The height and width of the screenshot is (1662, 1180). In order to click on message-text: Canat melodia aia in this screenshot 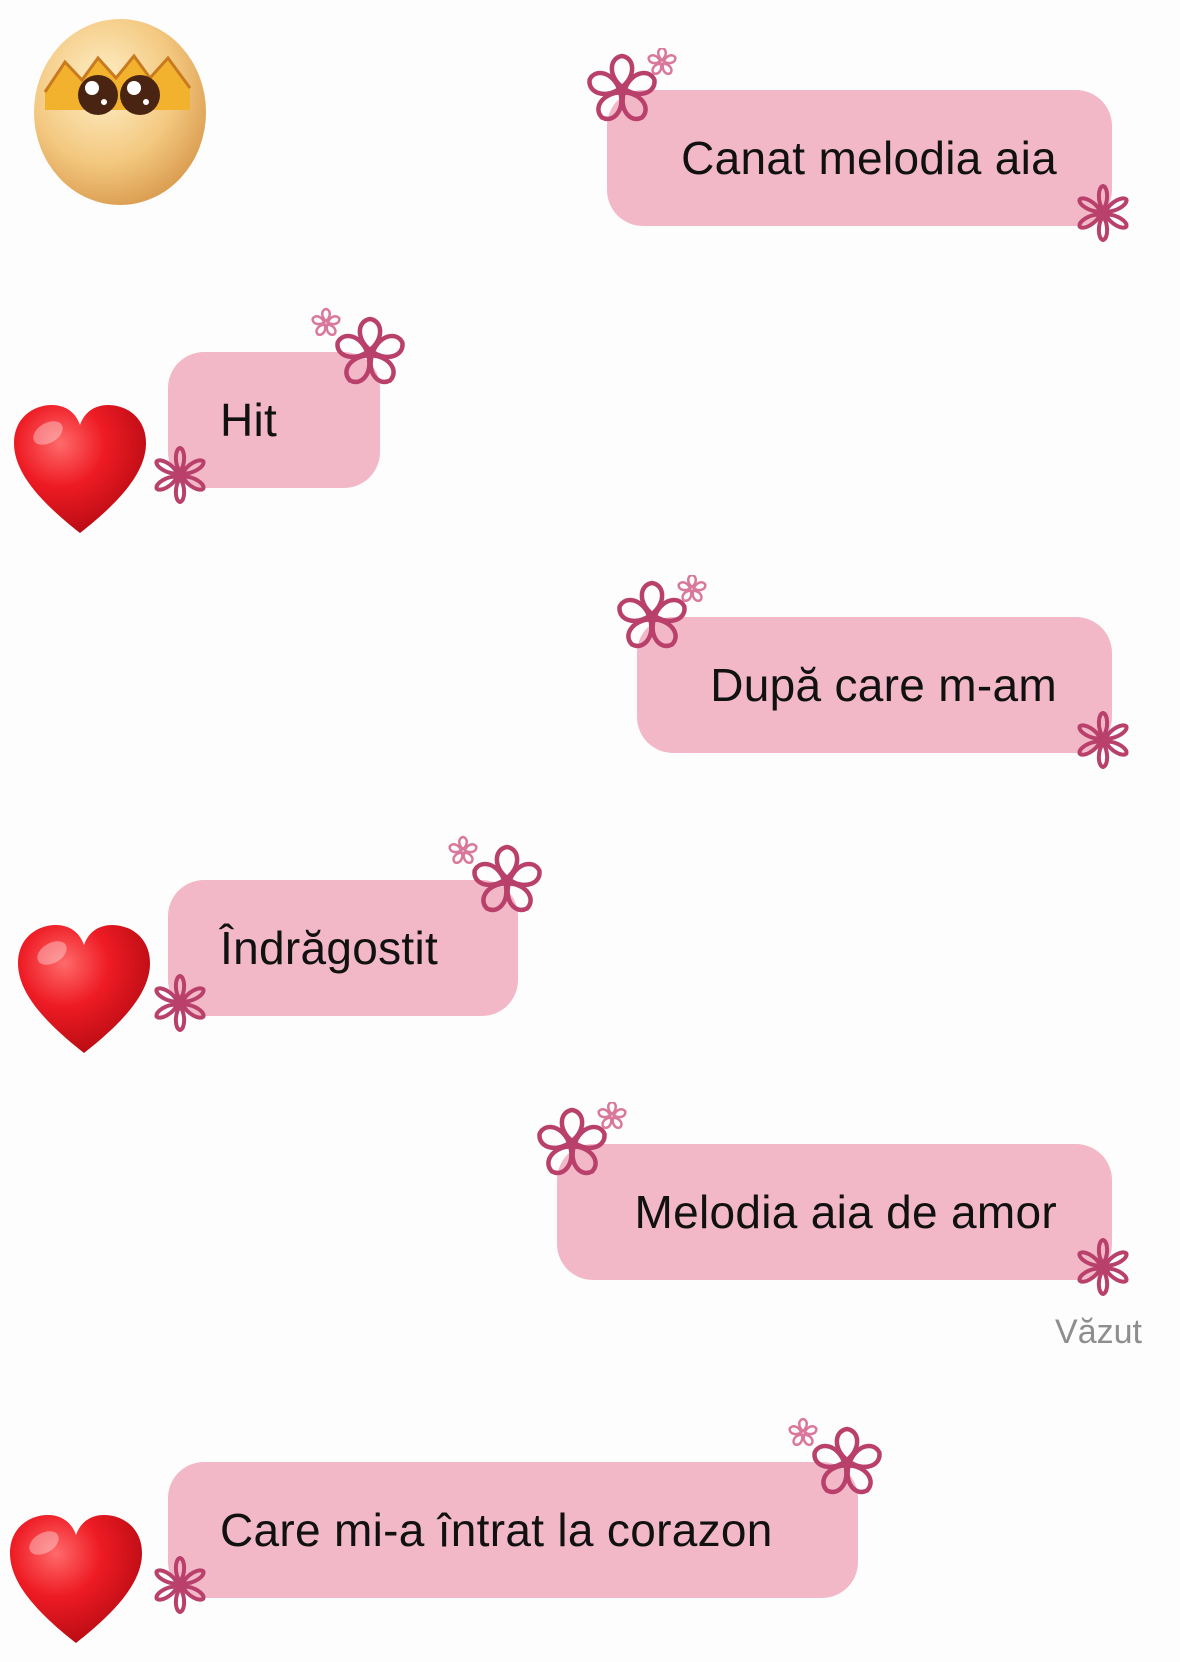, I will do `click(869, 158)`.